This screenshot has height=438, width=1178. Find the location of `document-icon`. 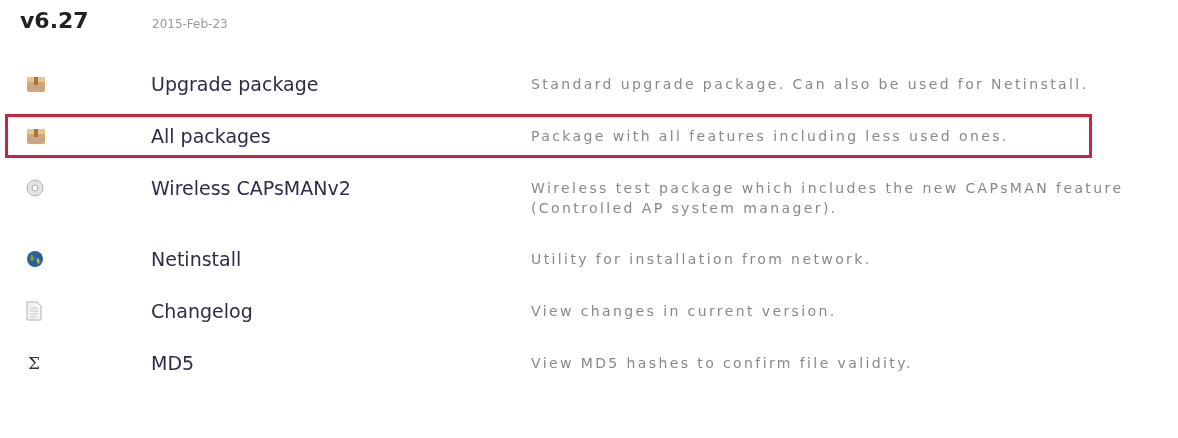

document-icon is located at coordinates (34, 311).